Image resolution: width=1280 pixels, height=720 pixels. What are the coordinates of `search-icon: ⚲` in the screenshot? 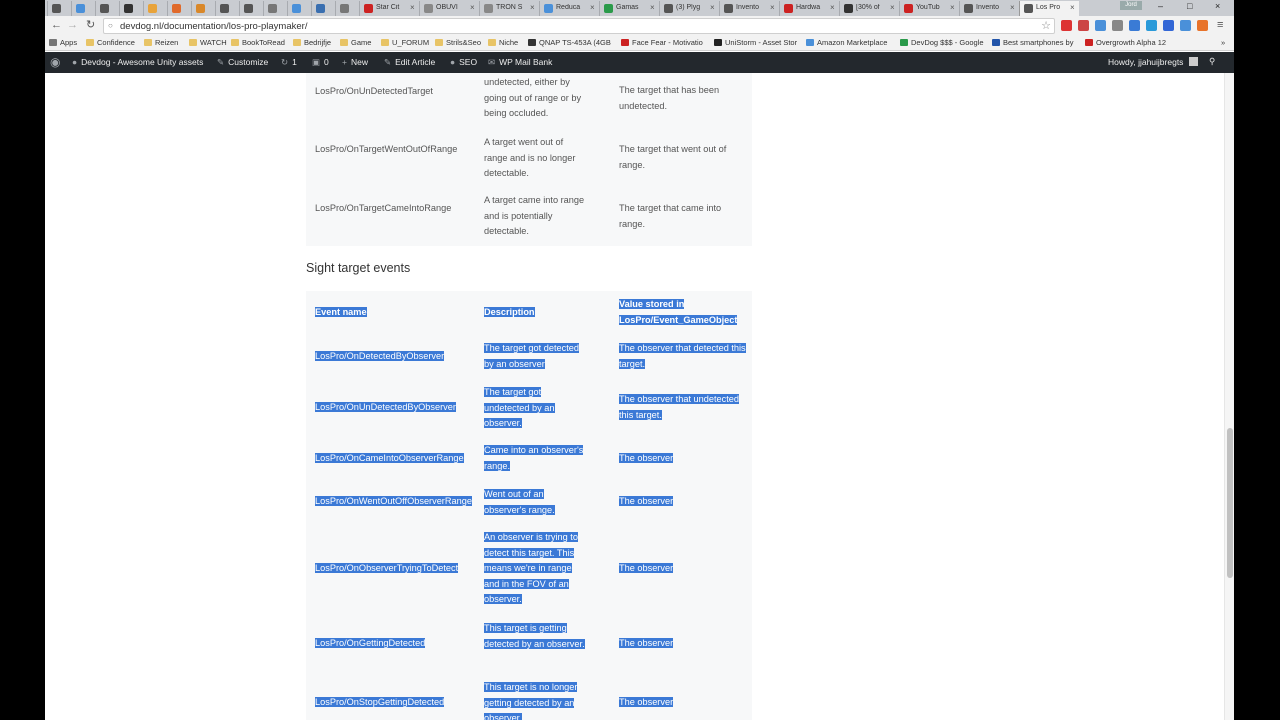 It's located at (1212, 61).